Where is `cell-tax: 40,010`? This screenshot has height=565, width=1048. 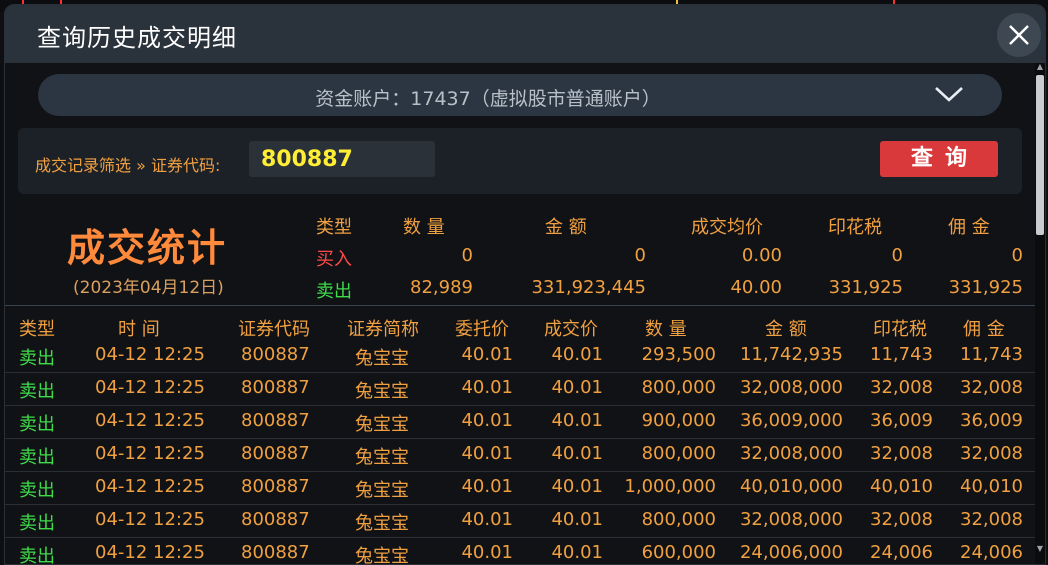 cell-tax: 40,010 is located at coordinates (901, 486).